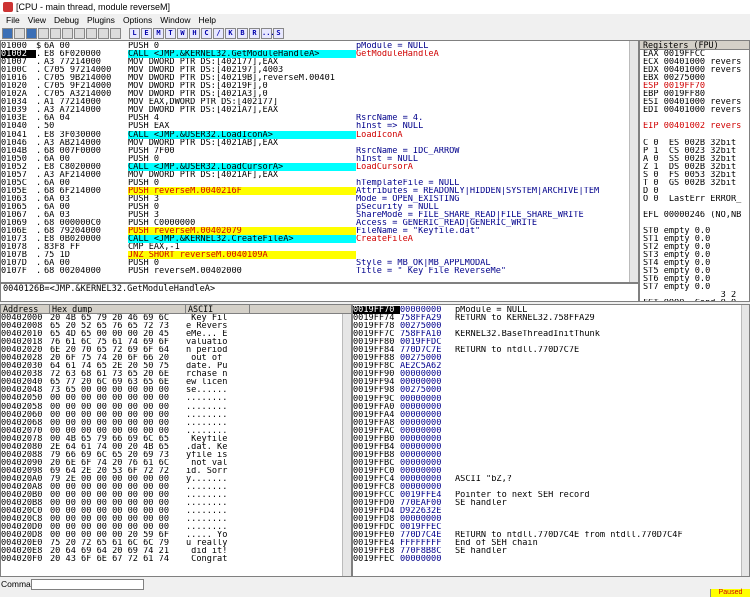 Image resolution: width=750 pixels, height=597 pixels. I want to click on stack-row: 0019FF80 0019FFDC, so click(551, 342).